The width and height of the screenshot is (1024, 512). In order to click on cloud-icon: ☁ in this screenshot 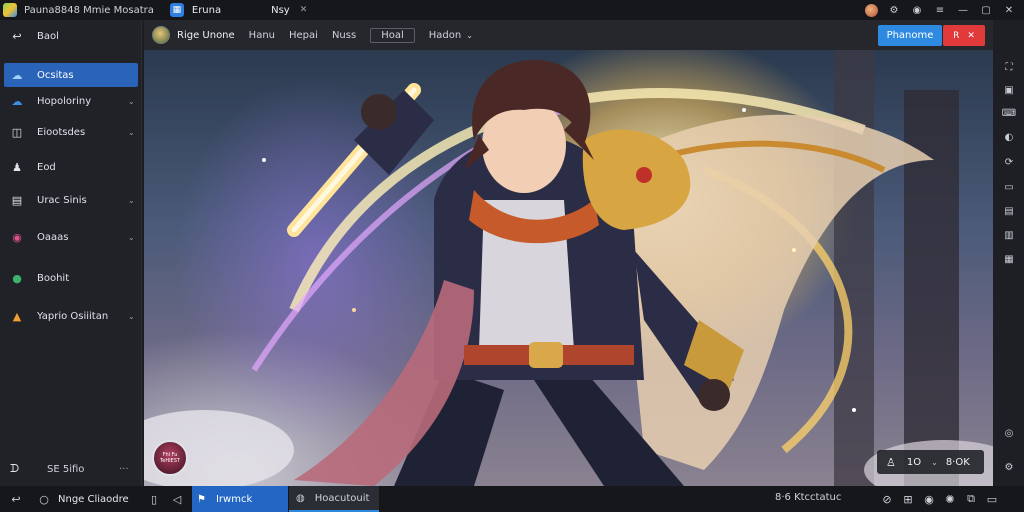, I will do `click(17, 101)`.